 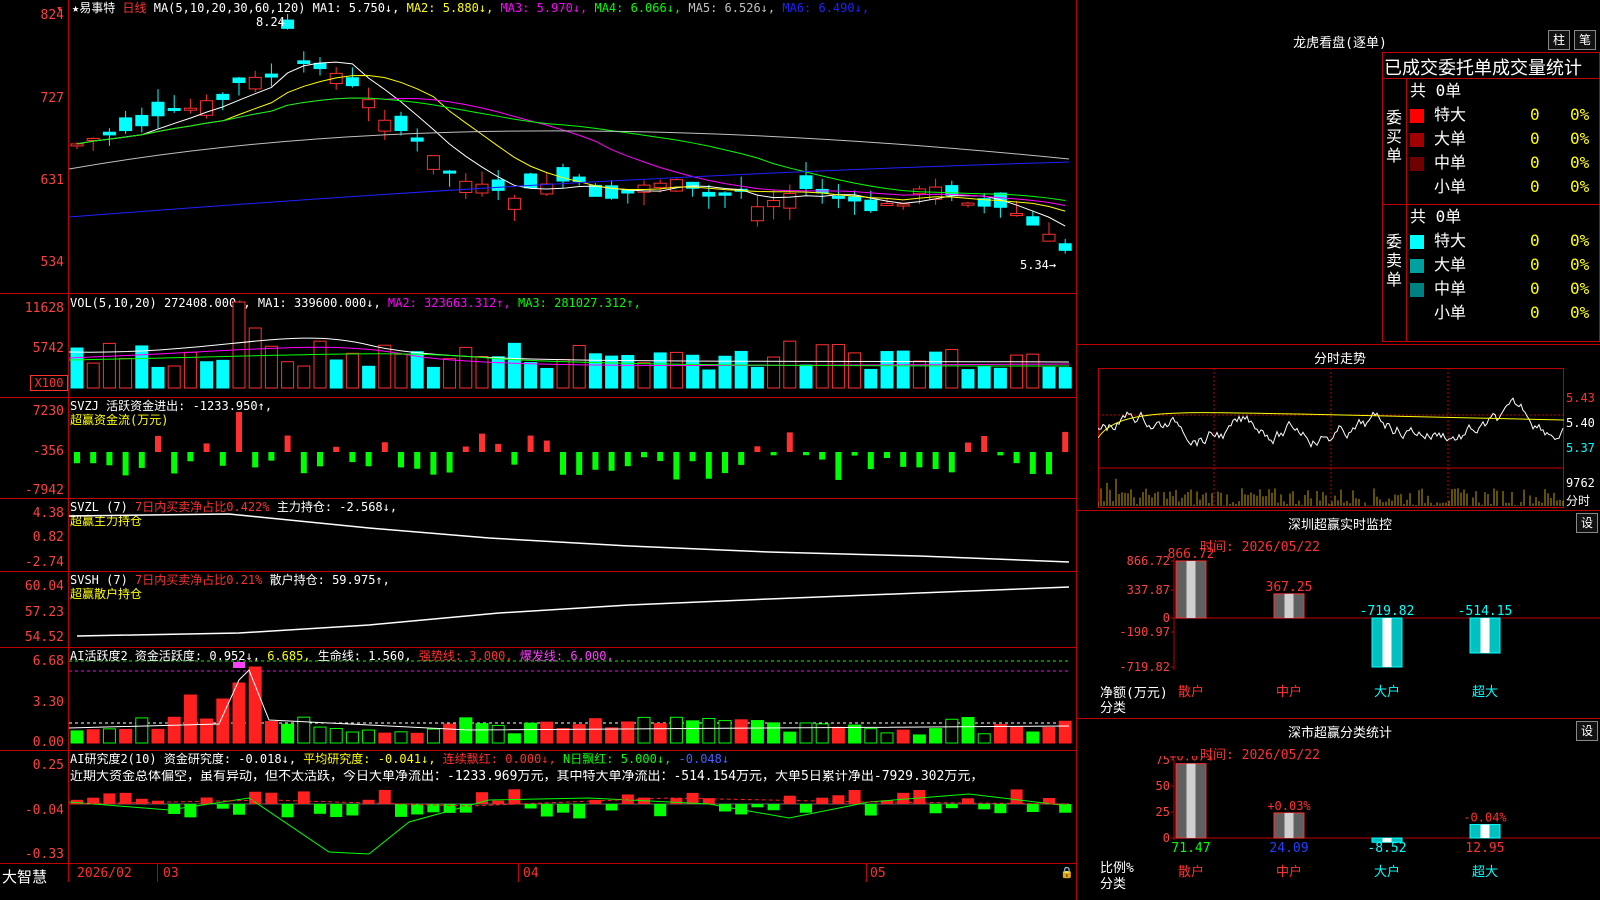 What do you see at coordinates (1067, 872) in the screenshot?
I see `lock-icon: 🔒` at bounding box center [1067, 872].